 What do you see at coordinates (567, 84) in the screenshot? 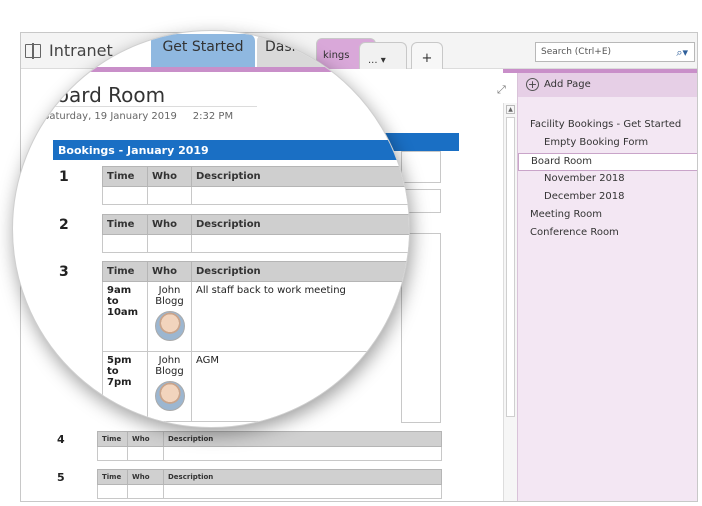
I see `add-page-label: Add Page` at bounding box center [567, 84].